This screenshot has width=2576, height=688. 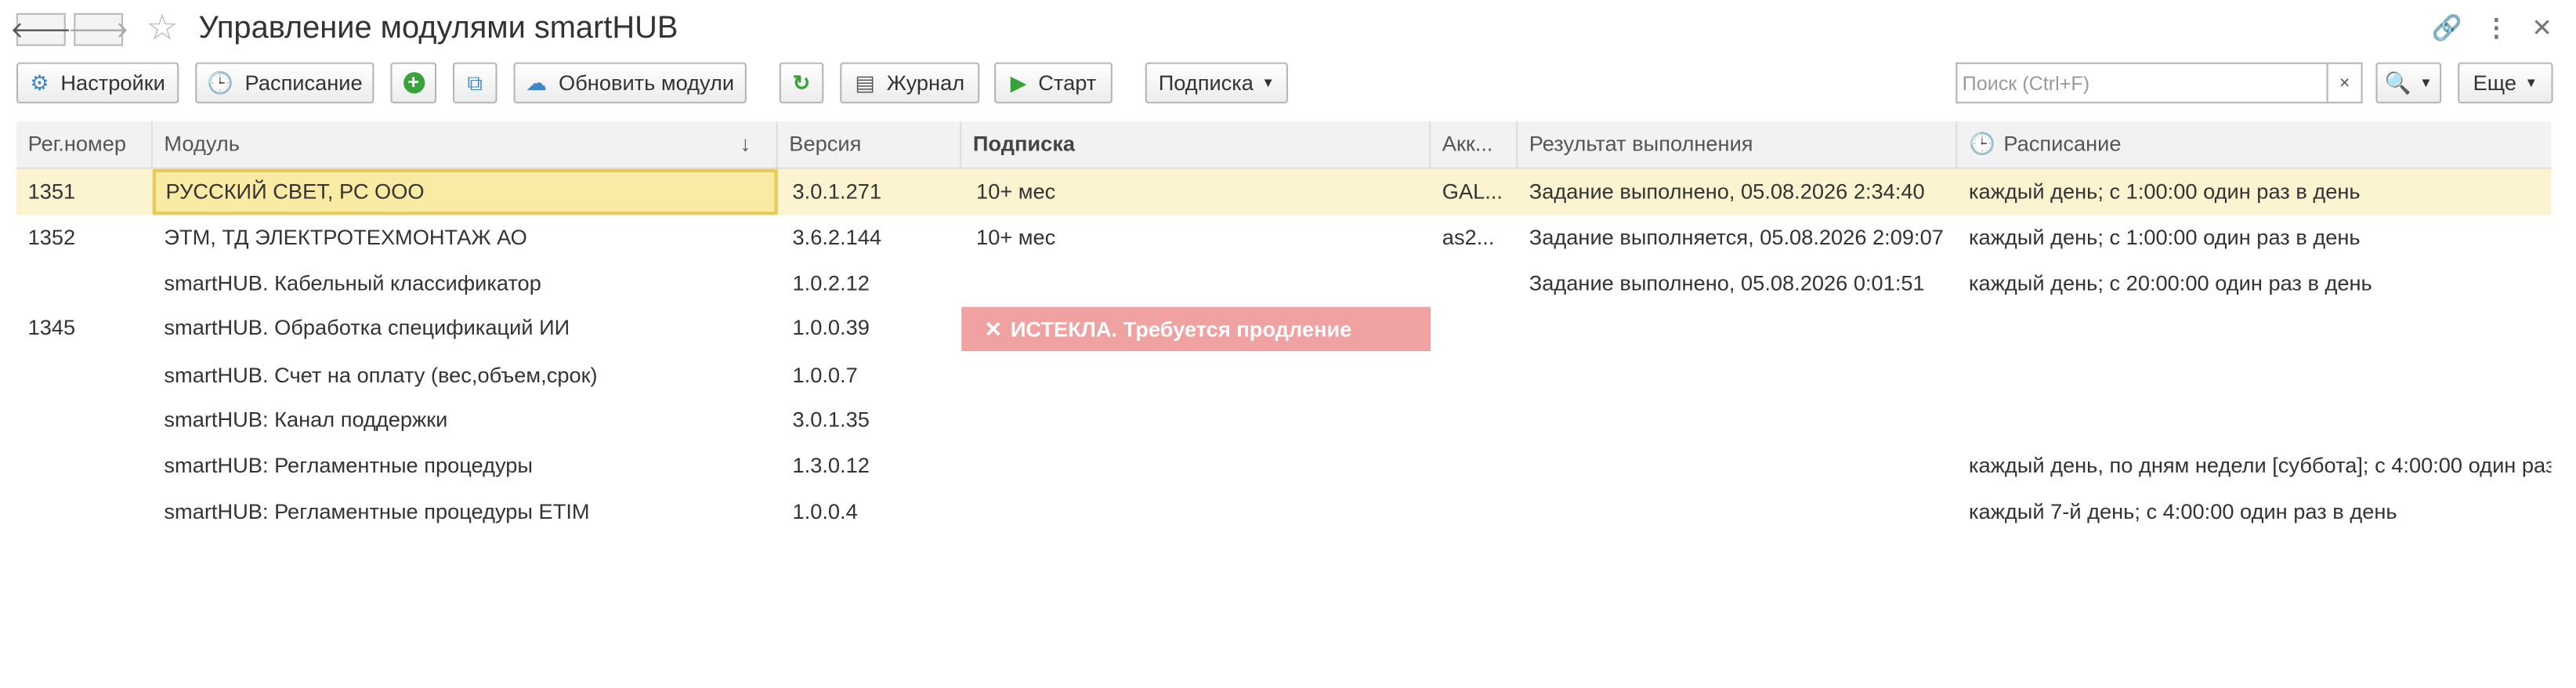 I want to click on cell-reg: 1345, so click(x=52, y=327).